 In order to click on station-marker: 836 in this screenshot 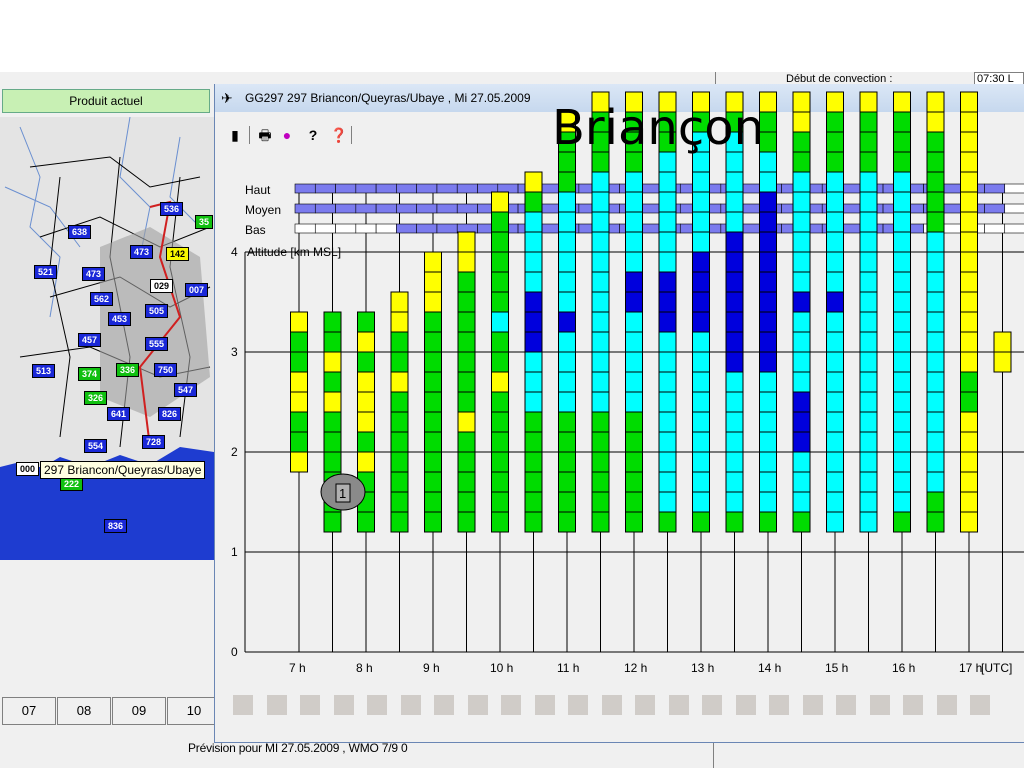, I will do `click(116, 526)`.